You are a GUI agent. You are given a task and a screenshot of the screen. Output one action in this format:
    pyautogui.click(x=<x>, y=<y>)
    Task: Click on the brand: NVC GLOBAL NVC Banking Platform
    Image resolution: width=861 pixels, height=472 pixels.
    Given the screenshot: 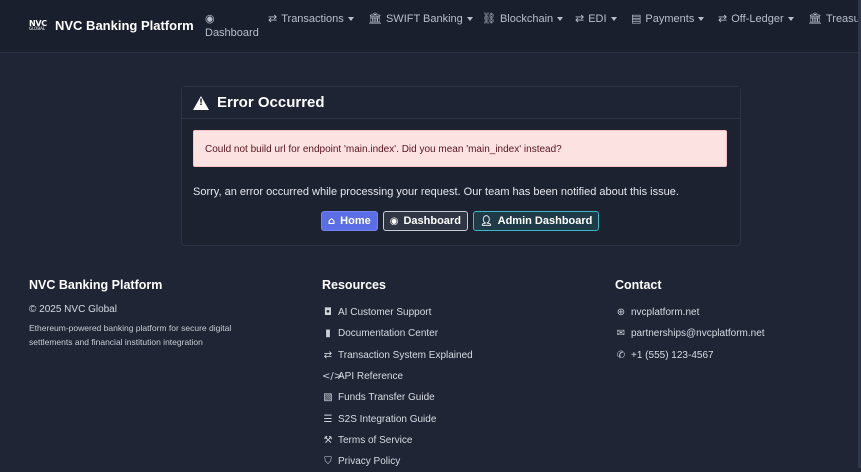 What is the action you would take?
    pyautogui.click(x=111, y=25)
    